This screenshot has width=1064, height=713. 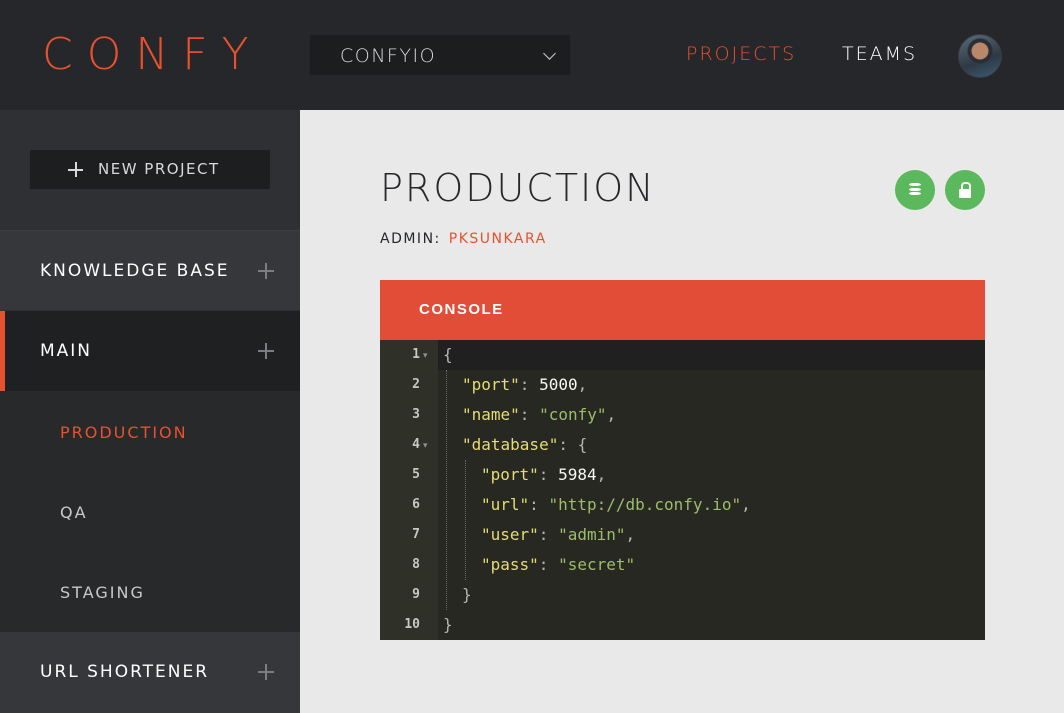 What do you see at coordinates (135, 271) in the screenshot?
I see `project-label: KNOWLEDGE BASE` at bounding box center [135, 271].